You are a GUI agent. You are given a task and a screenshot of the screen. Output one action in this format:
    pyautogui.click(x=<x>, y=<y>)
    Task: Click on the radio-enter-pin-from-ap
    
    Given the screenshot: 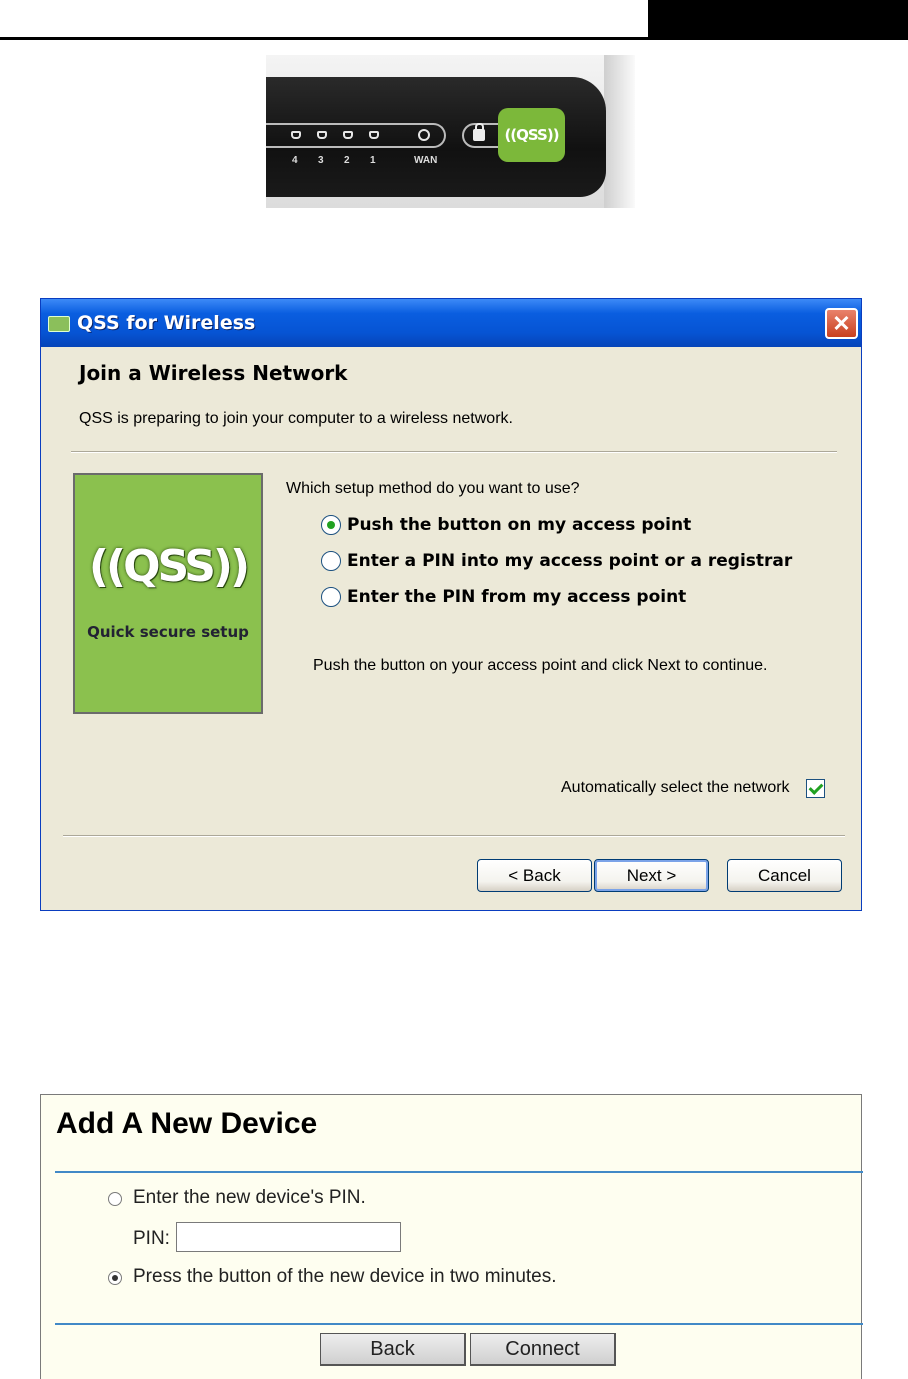 What is the action you would take?
    pyautogui.click(x=331, y=597)
    